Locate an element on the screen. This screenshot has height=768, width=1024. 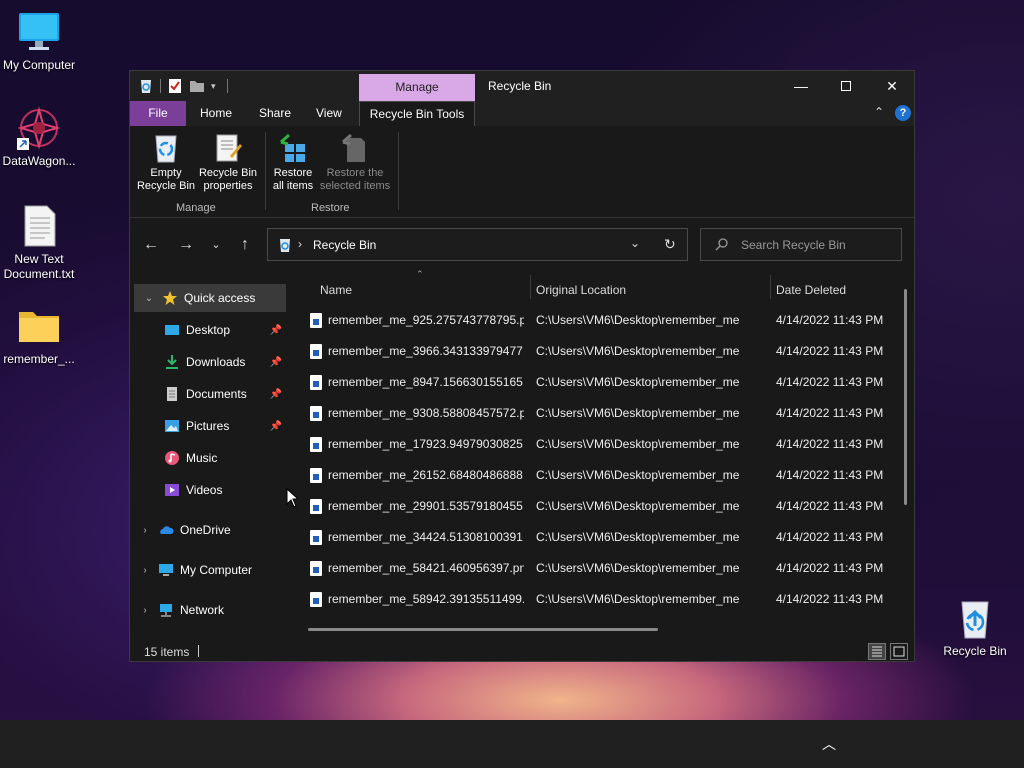
star-icon is located at coordinates (170, 298).